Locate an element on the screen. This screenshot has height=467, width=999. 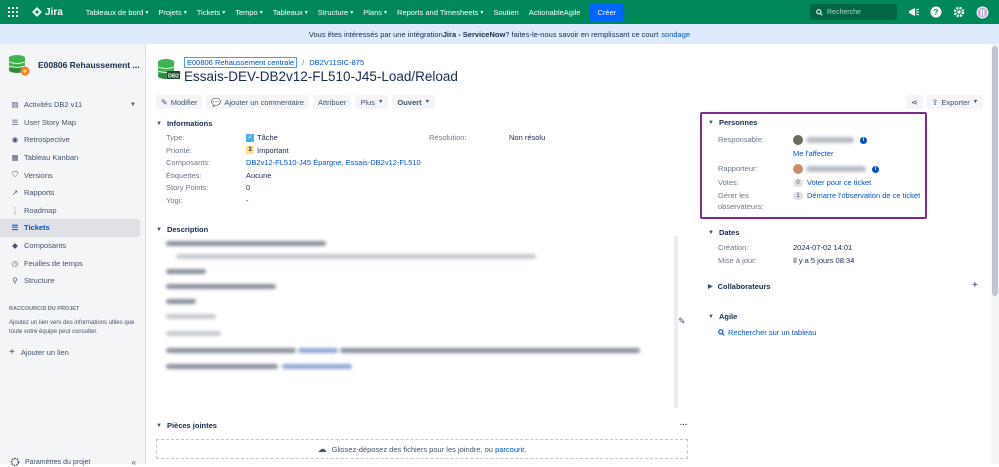
share-button: ⋖ is located at coordinates (914, 102).